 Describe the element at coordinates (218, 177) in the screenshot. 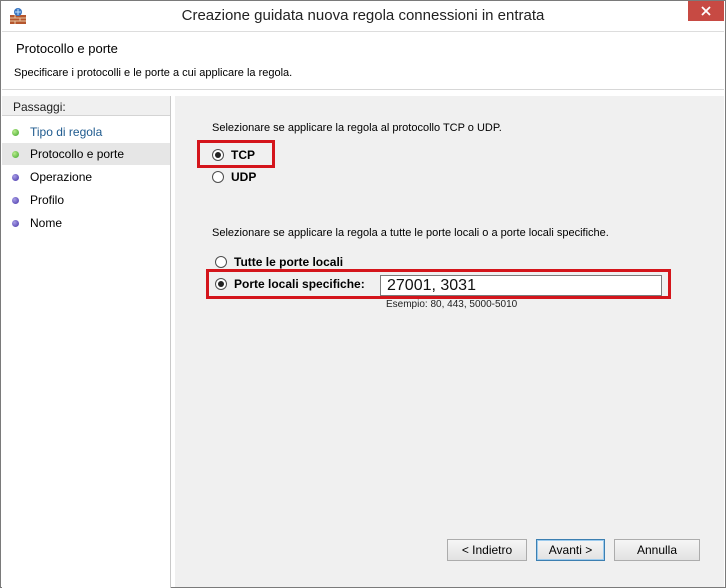

I see `udp-radio` at that location.